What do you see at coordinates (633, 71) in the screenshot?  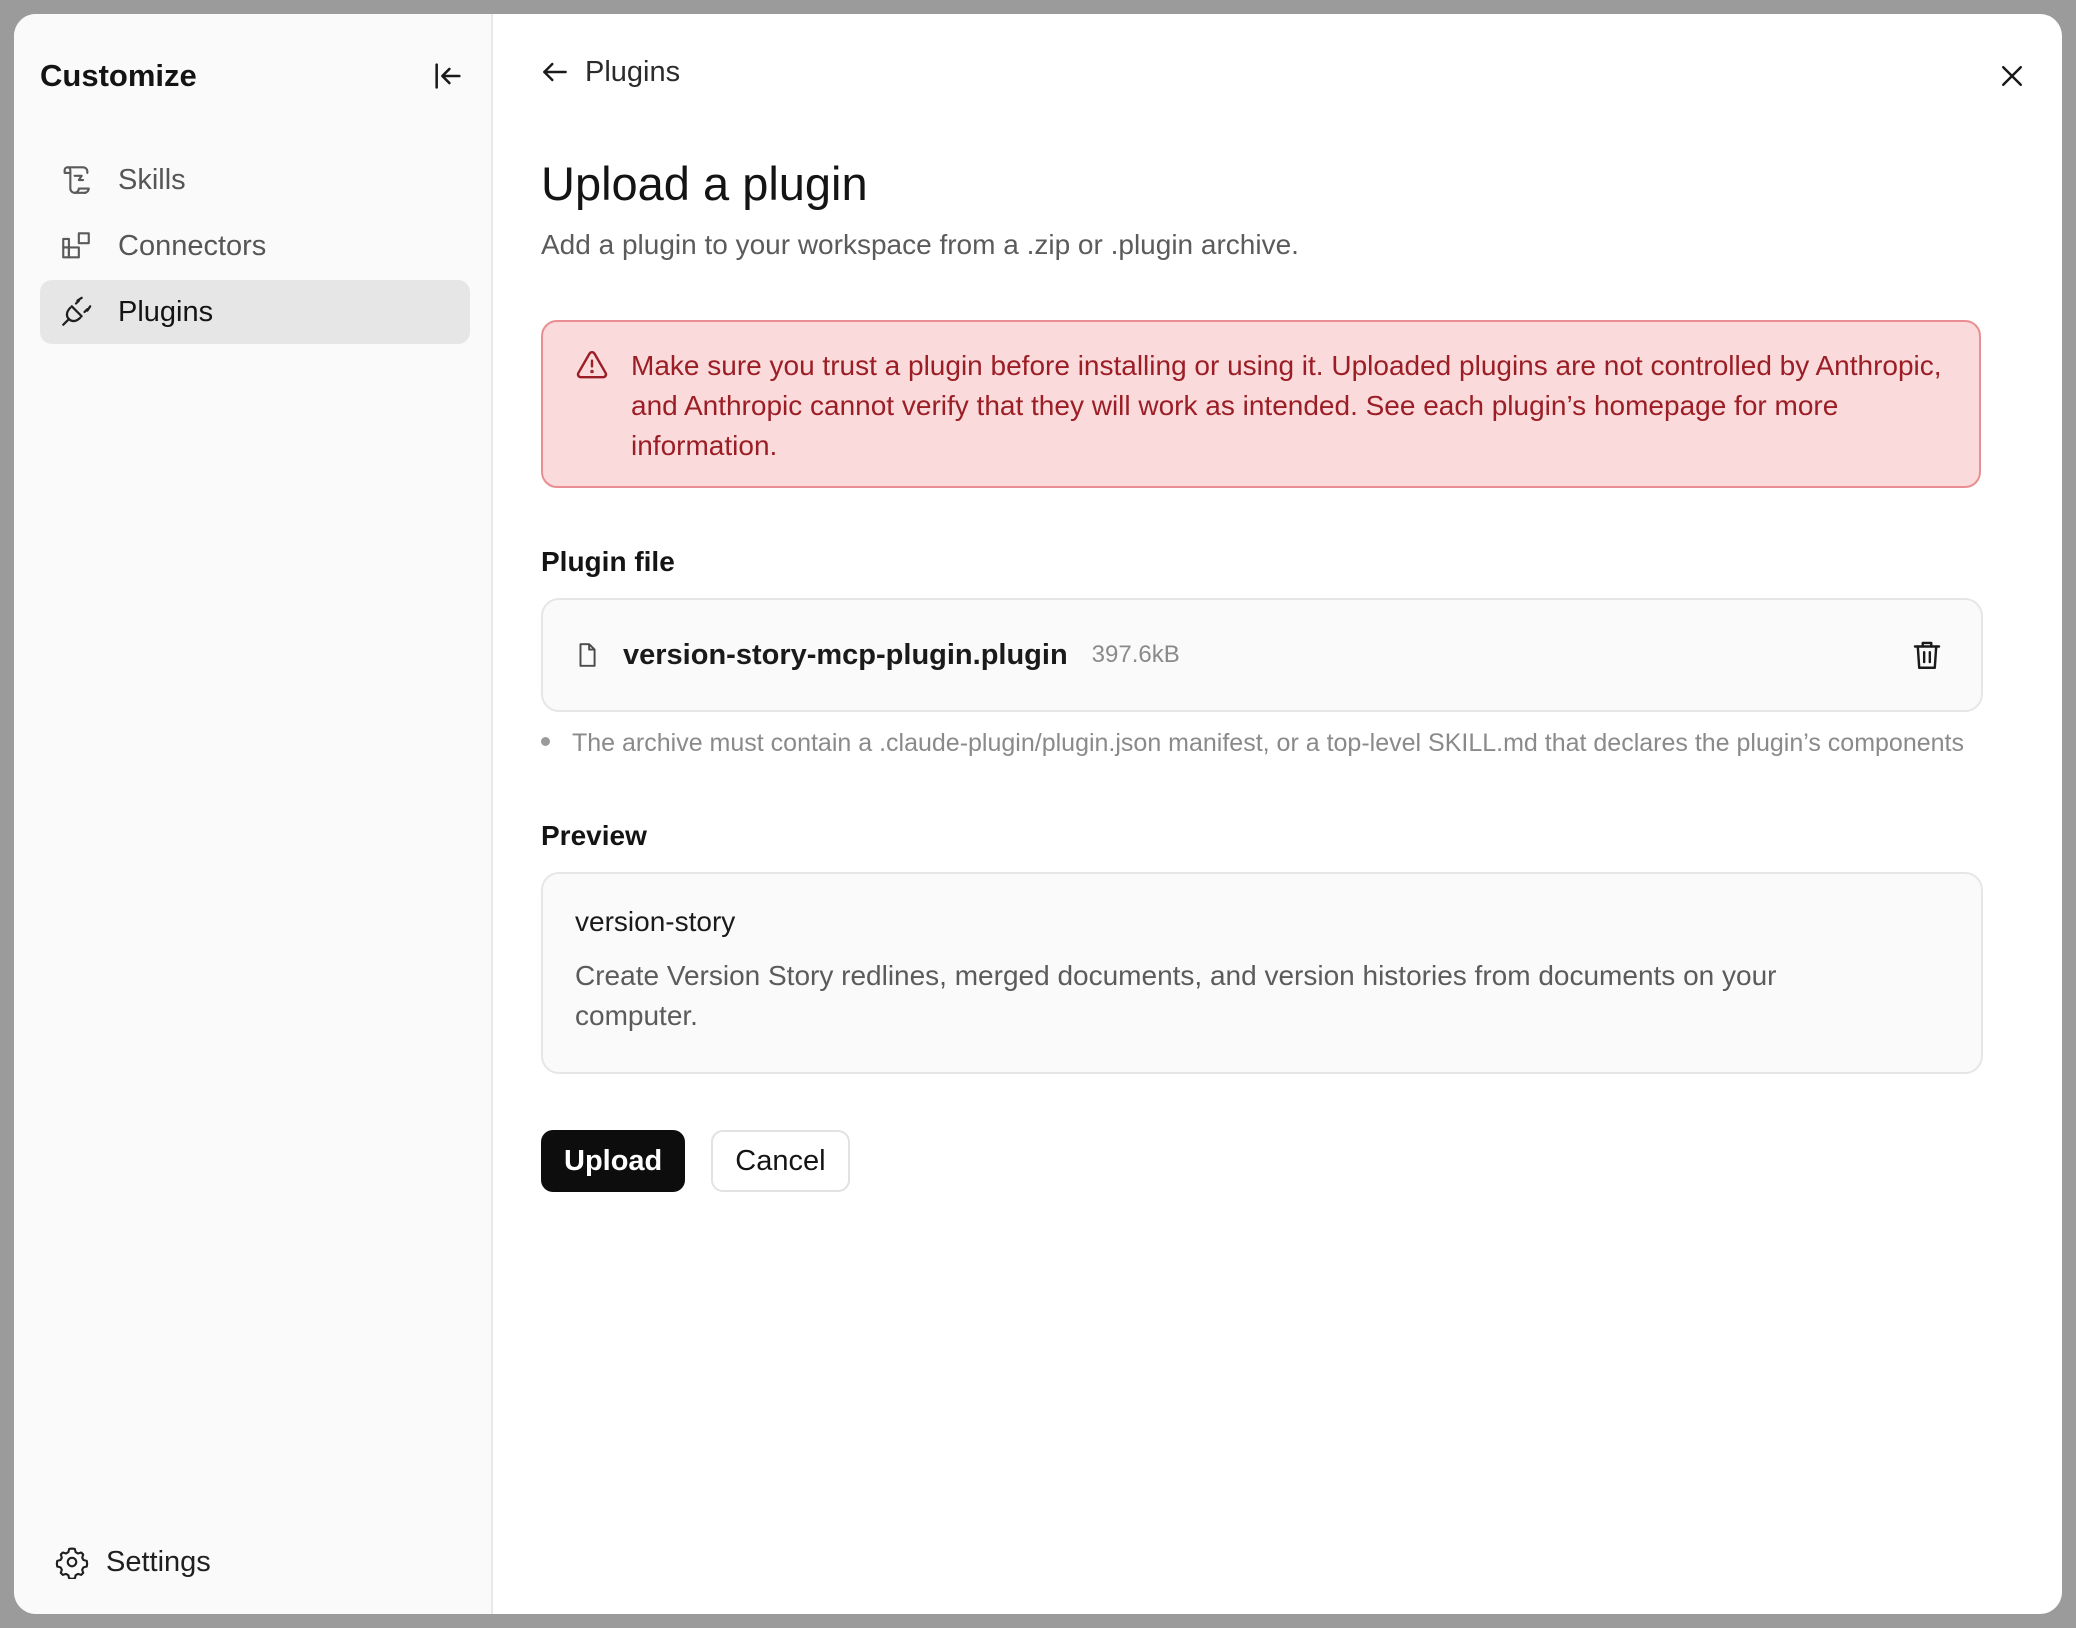 I see `back-label: Plugins` at bounding box center [633, 71].